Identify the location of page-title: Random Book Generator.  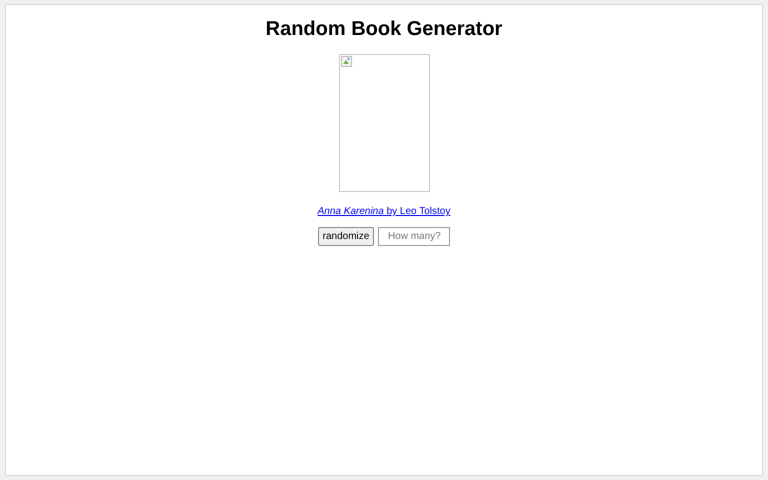
(384, 29).